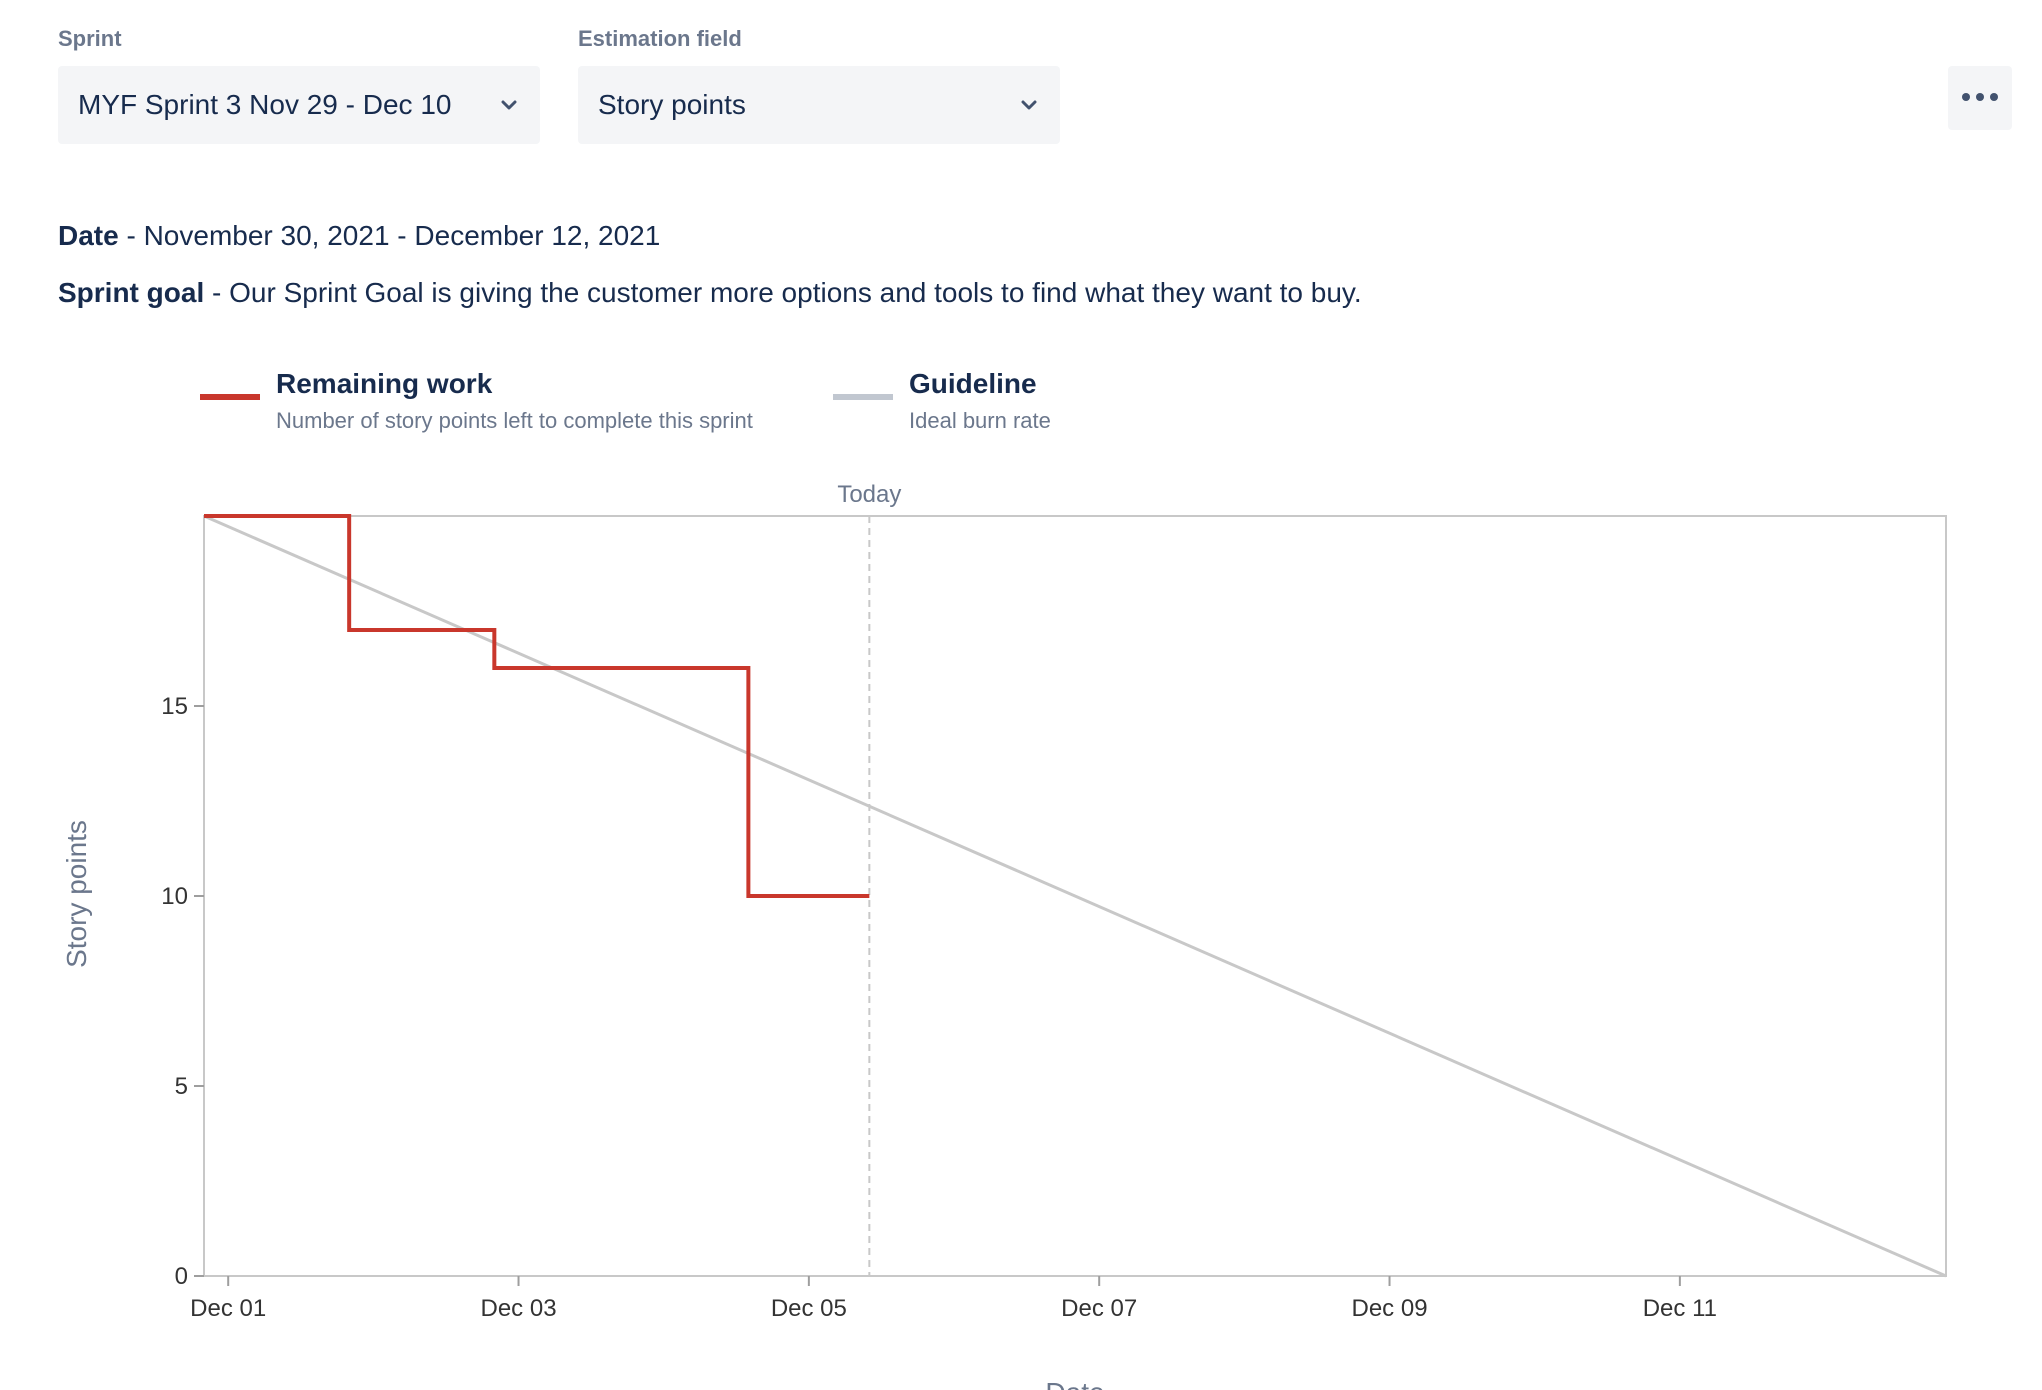 The width and height of the screenshot is (2042, 1390). Describe the element at coordinates (174, 896) in the screenshot. I see `y-tick-label: 10` at that location.